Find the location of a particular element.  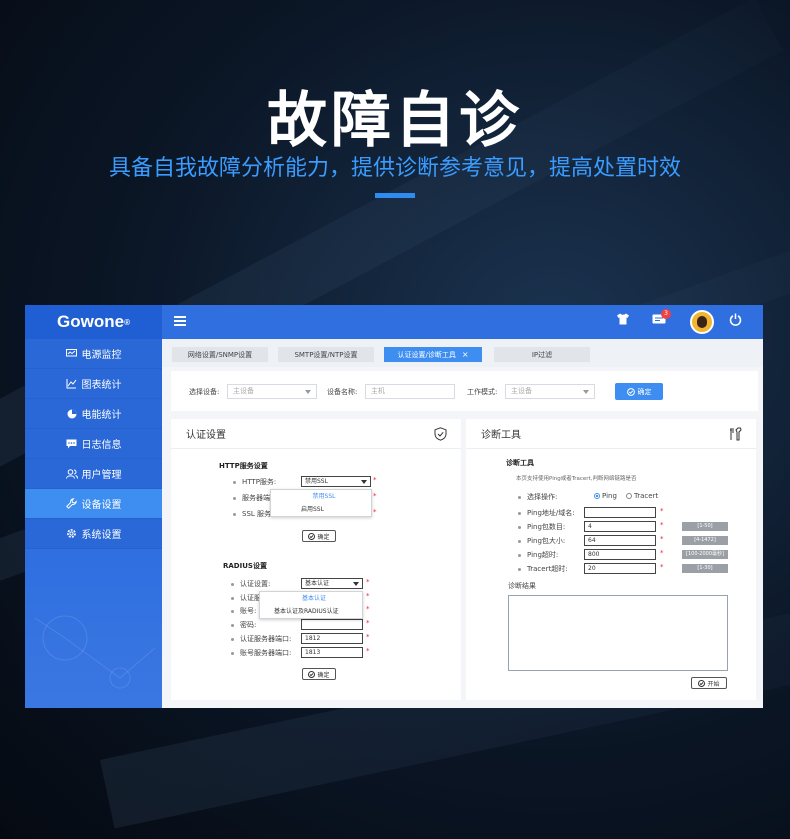

auth-type-dropdown: 基本认证 基本认证及RADIUS认证 is located at coordinates (311, 605).